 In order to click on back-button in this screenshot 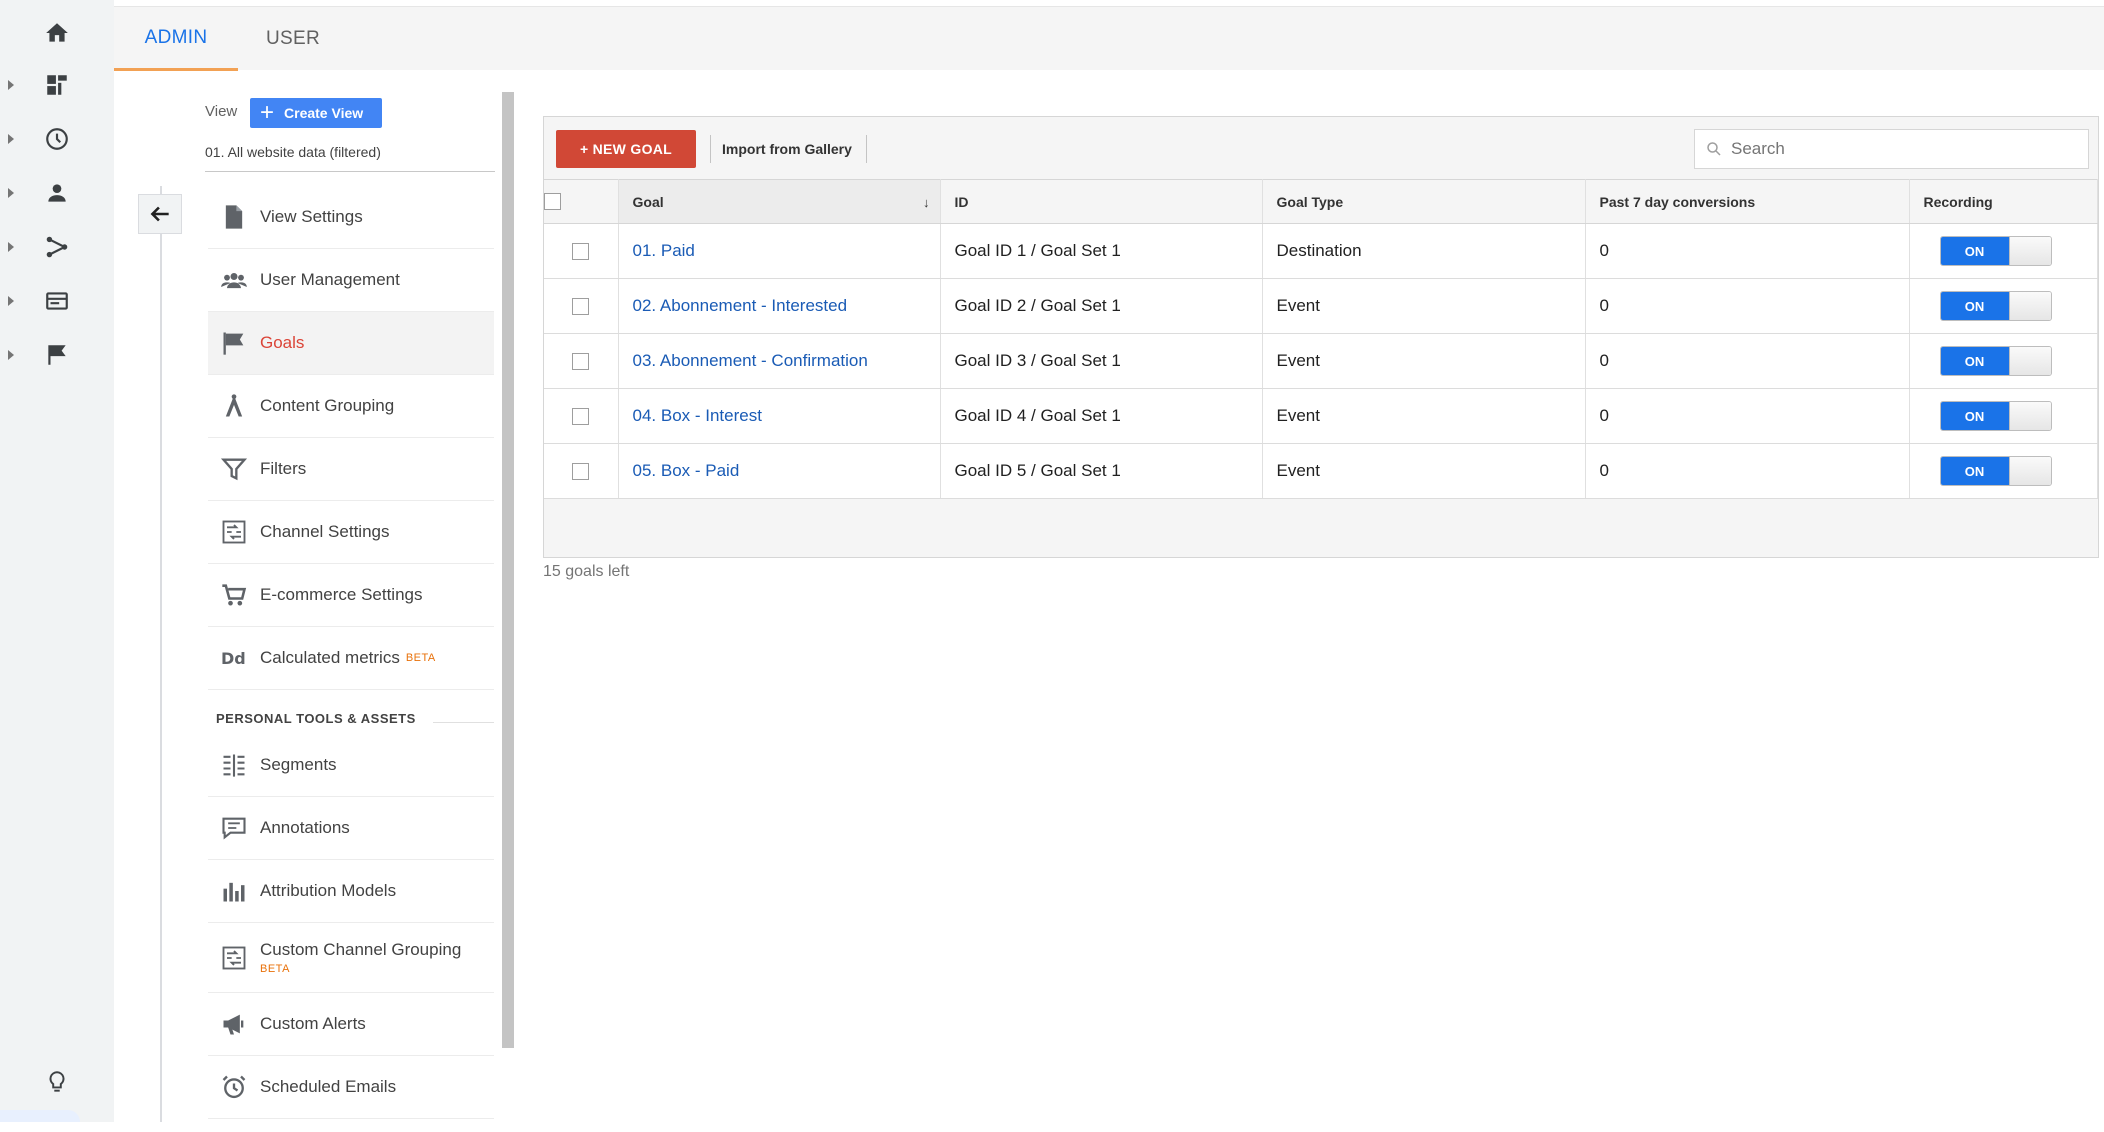, I will do `click(160, 214)`.